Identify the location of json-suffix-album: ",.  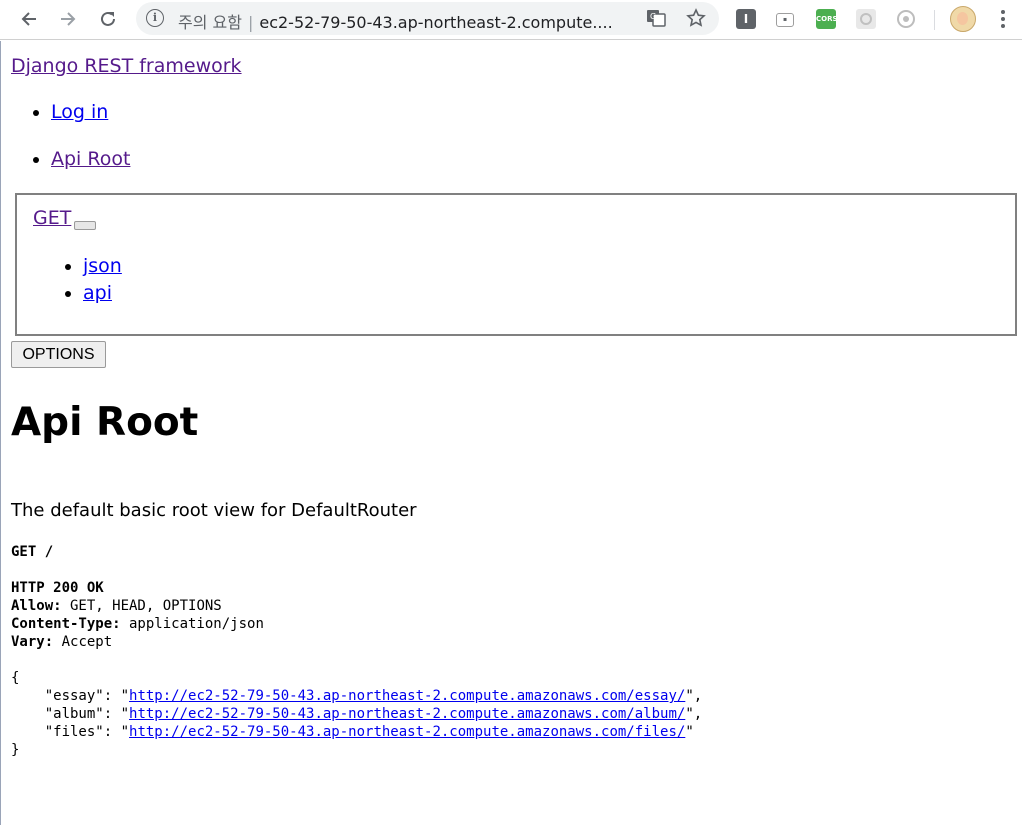
(694, 714).